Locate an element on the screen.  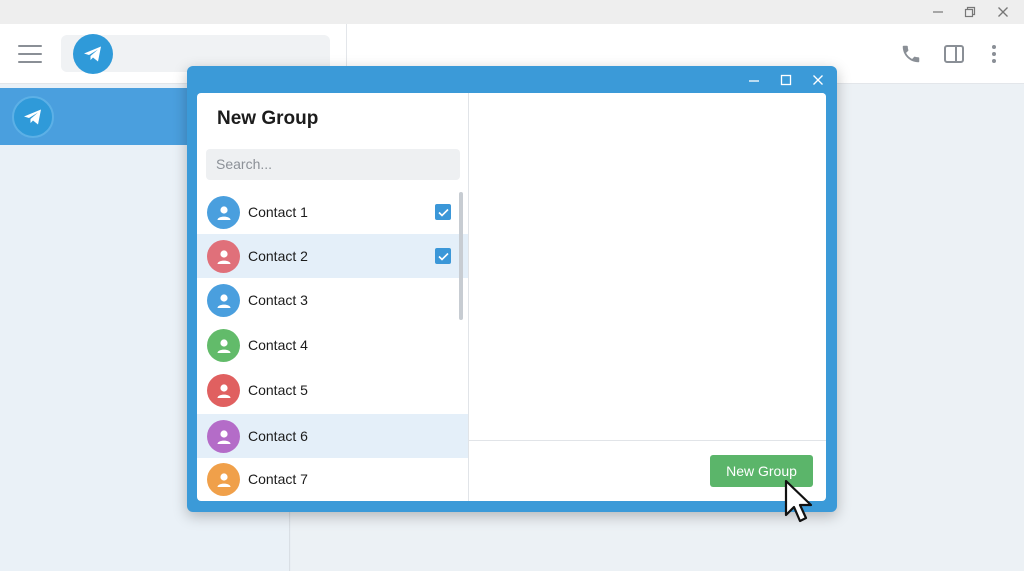
dialog-close-icon is located at coordinates (818, 80).